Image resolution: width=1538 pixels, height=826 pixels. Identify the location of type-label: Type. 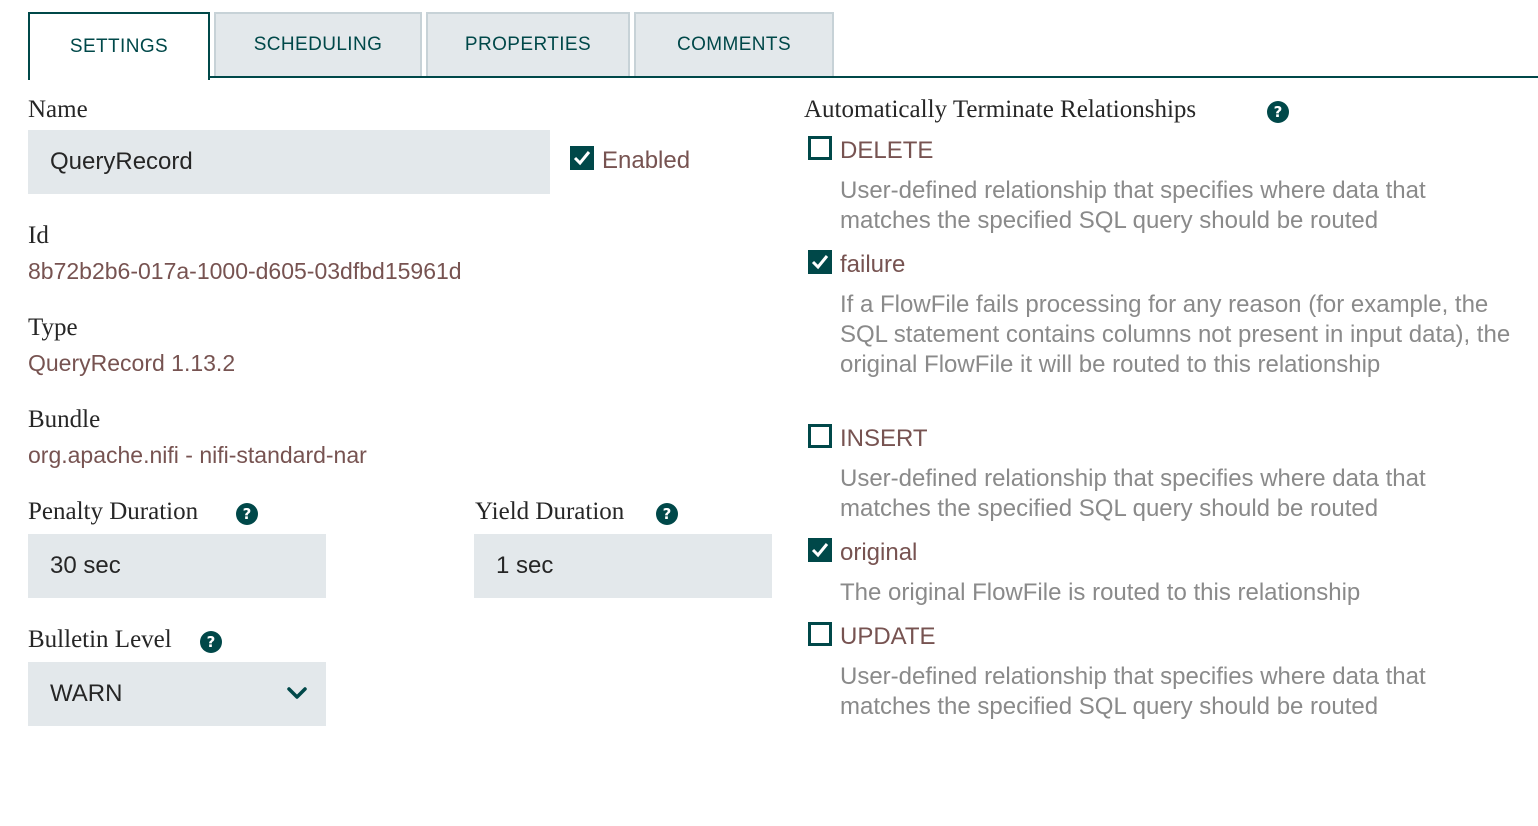
(53, 327).